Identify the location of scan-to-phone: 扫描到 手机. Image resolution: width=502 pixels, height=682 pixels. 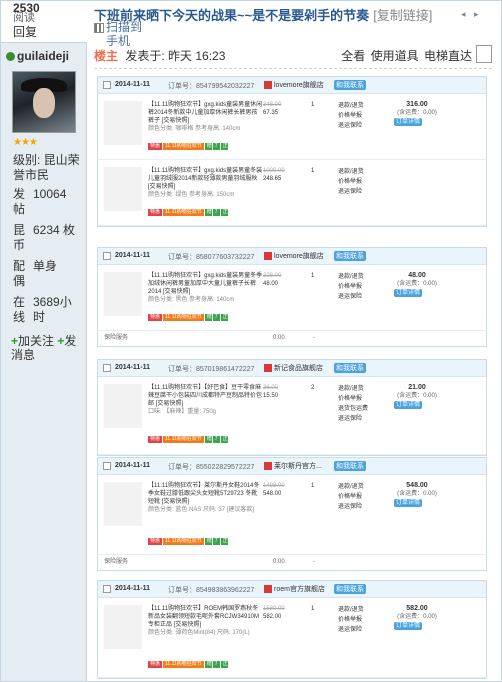
(118, 34).